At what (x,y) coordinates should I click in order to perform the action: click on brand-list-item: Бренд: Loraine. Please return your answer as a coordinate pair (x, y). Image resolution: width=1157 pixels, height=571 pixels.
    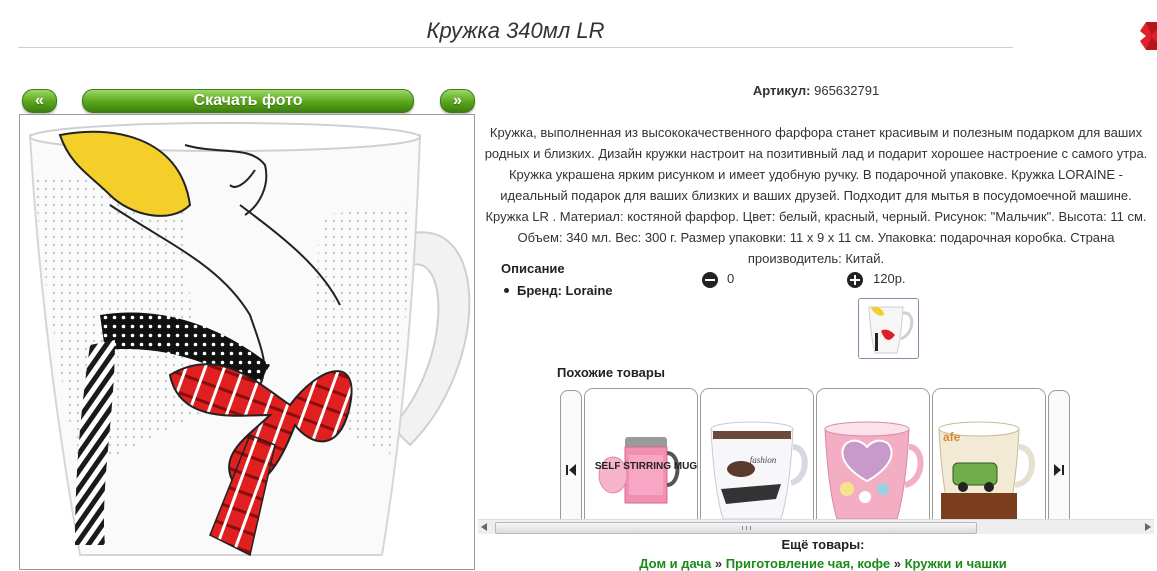
    Looking at the image, I should click on (558, 290).